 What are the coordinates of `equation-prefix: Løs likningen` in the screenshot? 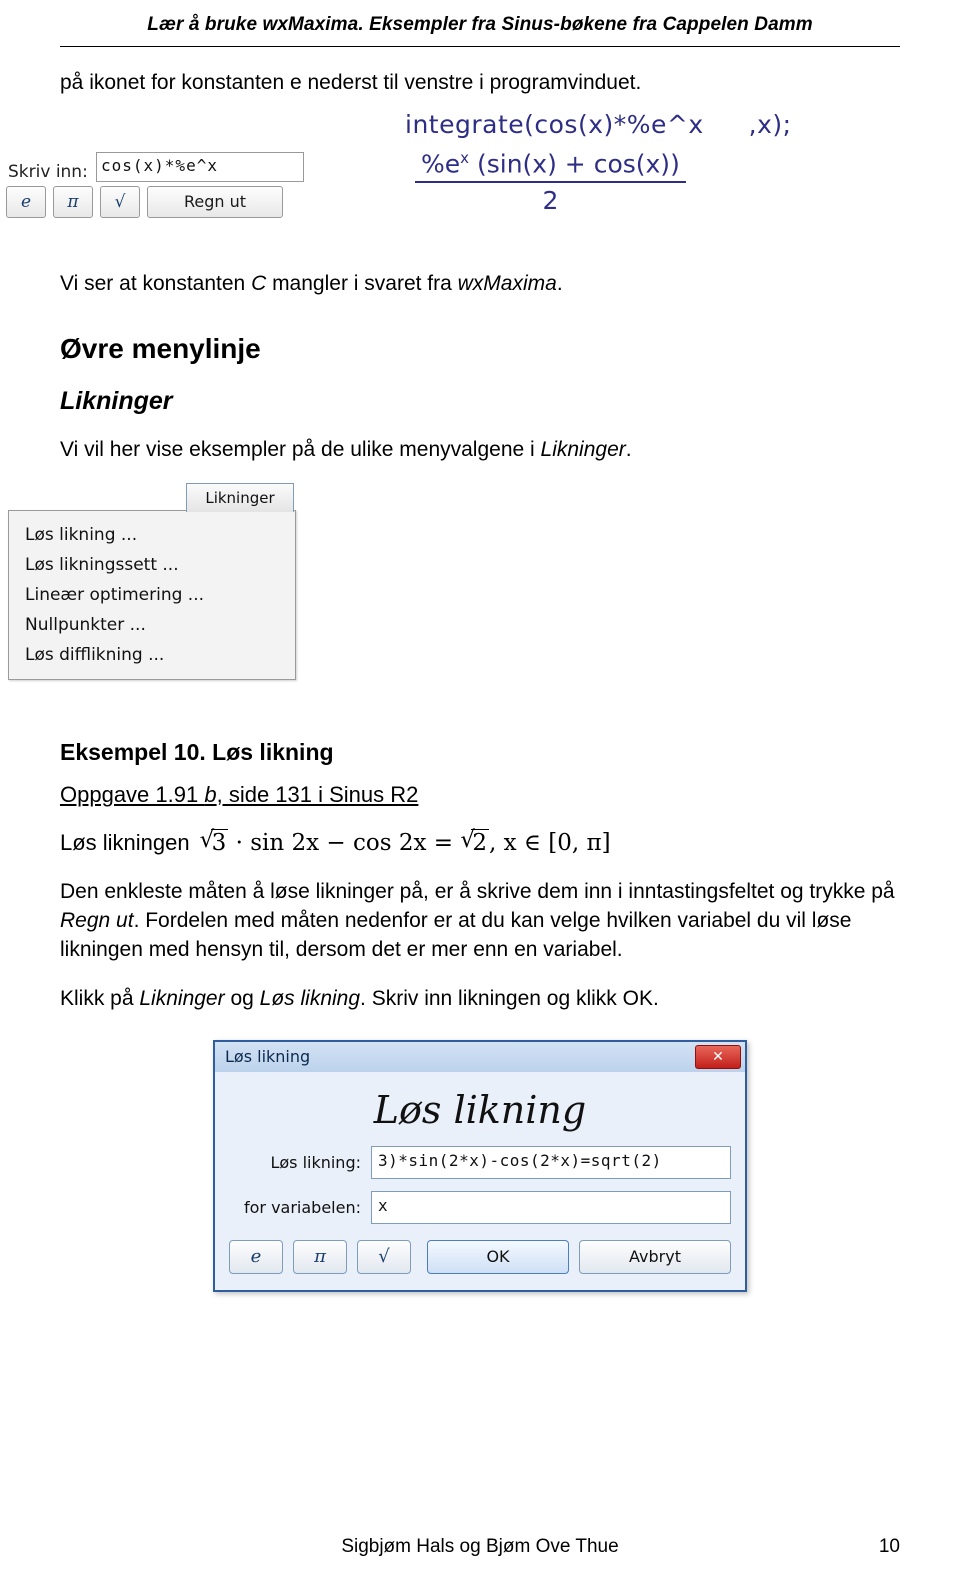 It's located at (125, 842).